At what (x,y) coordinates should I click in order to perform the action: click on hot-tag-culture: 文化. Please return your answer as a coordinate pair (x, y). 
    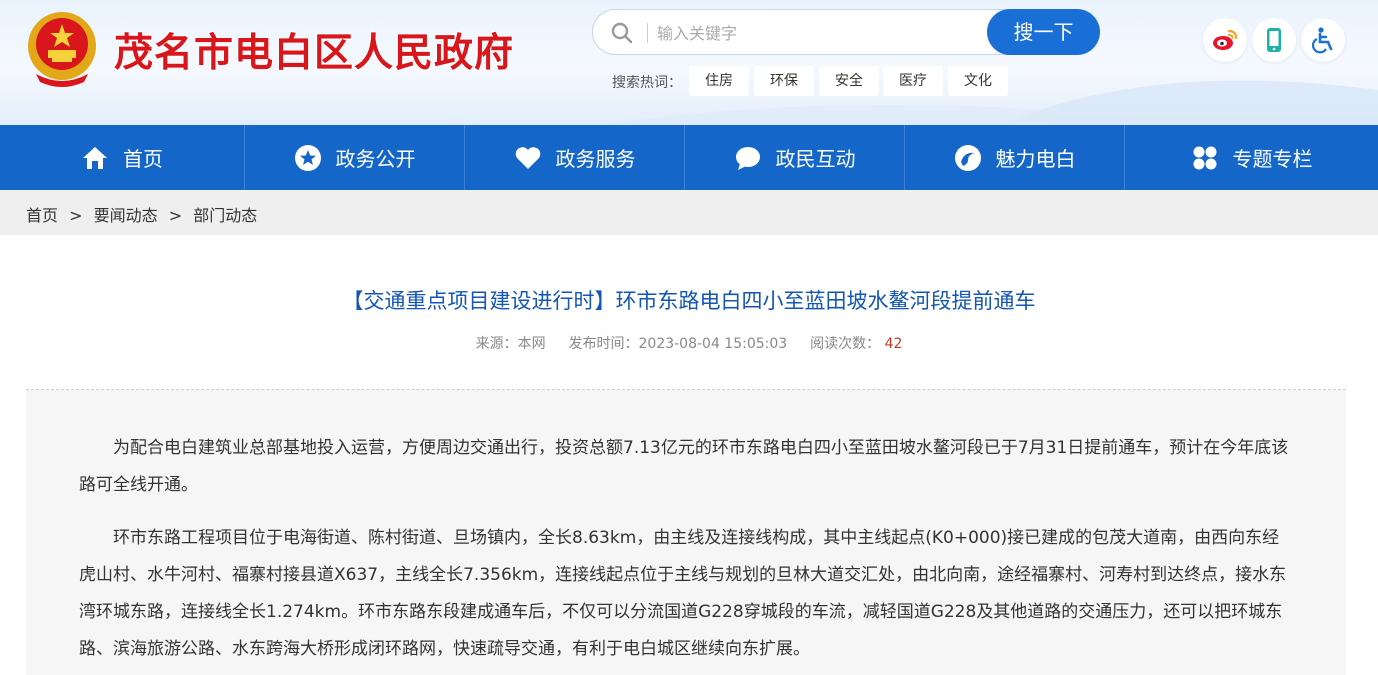
    Looking at the image, I should click on (978, 81).